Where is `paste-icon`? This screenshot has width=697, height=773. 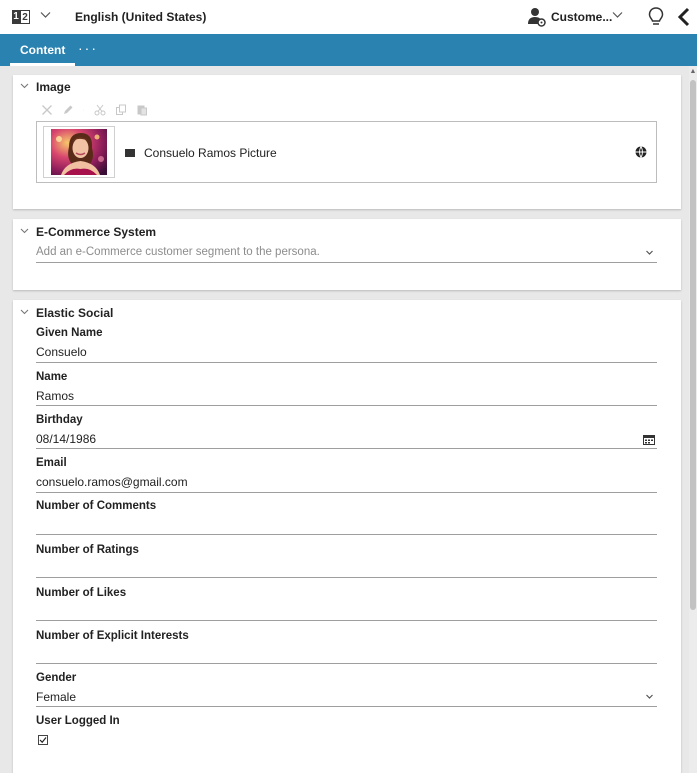 paste-icon is located at coordinates (142, 110).